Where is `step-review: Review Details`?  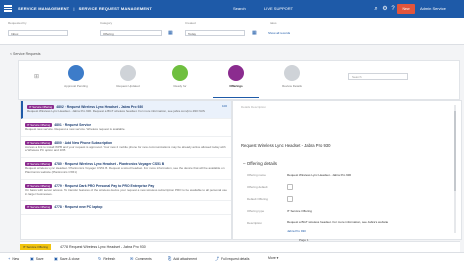 step-review: Review Details is located at coordinates (292, 76).